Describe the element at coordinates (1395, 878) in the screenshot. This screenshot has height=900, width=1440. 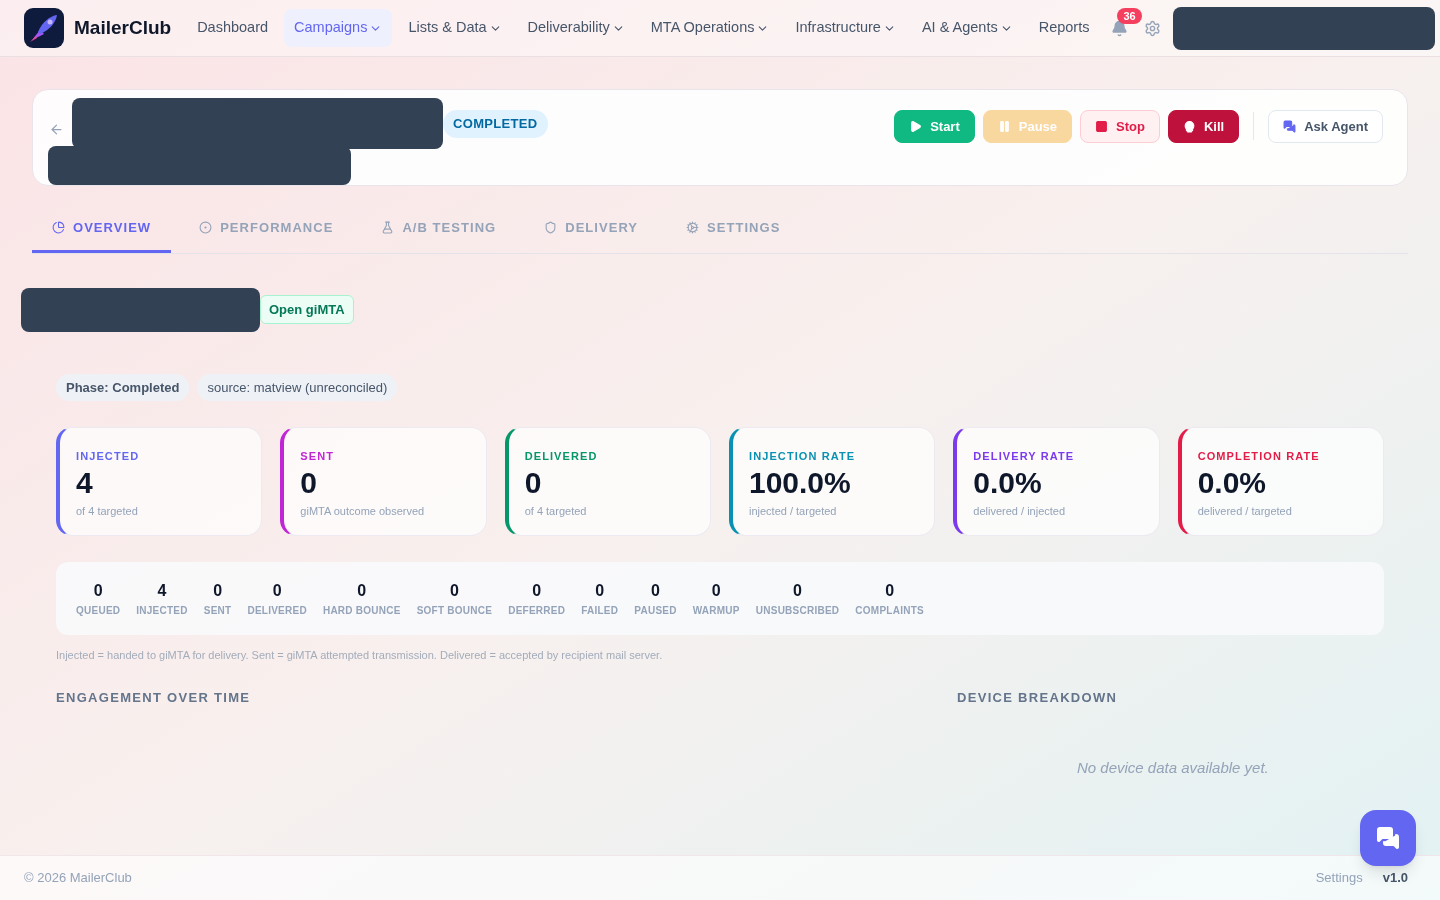
I see `version-label: v1.0` at that location.